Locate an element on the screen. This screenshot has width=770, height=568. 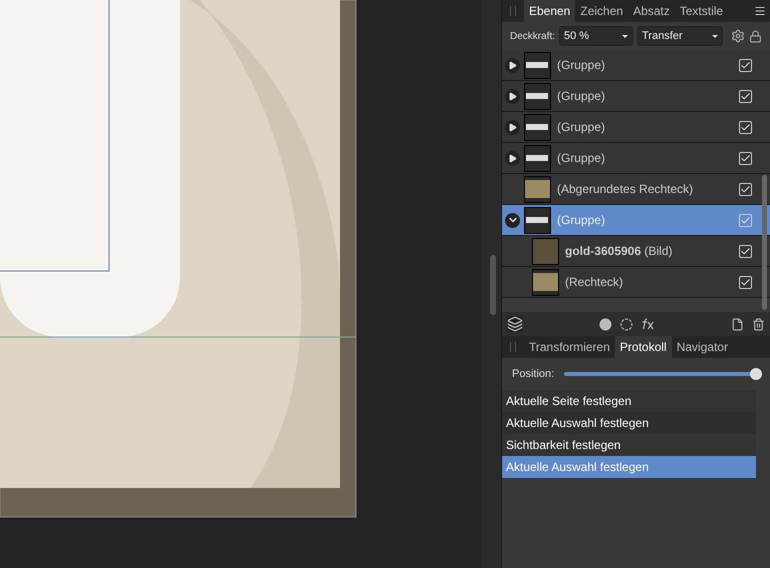
panel-menu-icon is located at coordinates (760, 11).